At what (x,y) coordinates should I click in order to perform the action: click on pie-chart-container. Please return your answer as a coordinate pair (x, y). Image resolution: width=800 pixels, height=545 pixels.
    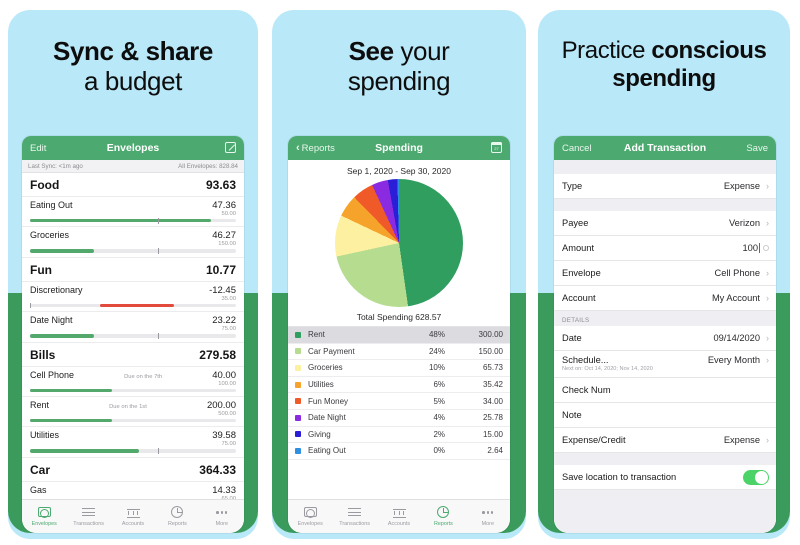
    Looking at the image, I should click on (399, 242).